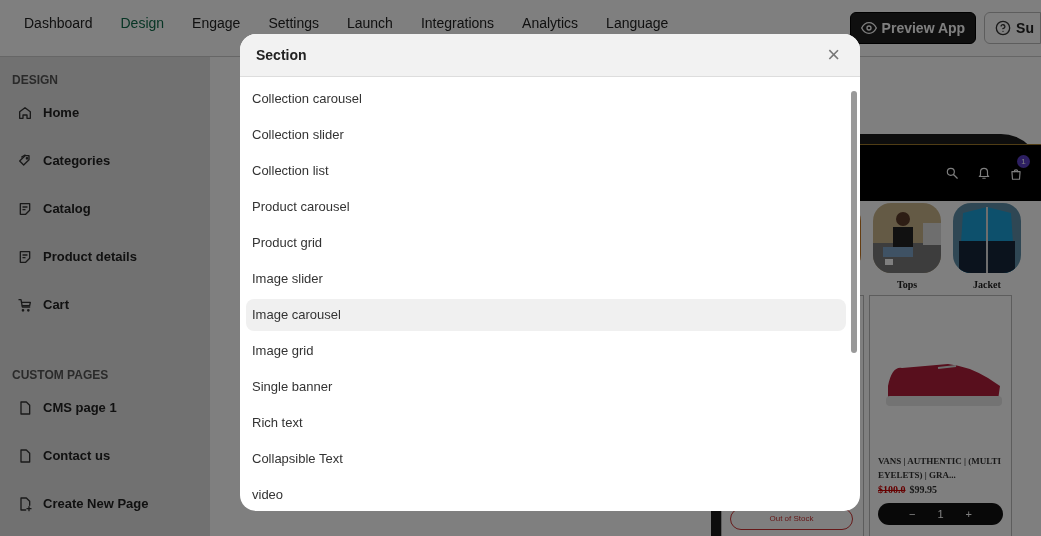  Describe the element at coordinates (923, 490) in the screenshot. I see `product-price: $99.95` at that location.